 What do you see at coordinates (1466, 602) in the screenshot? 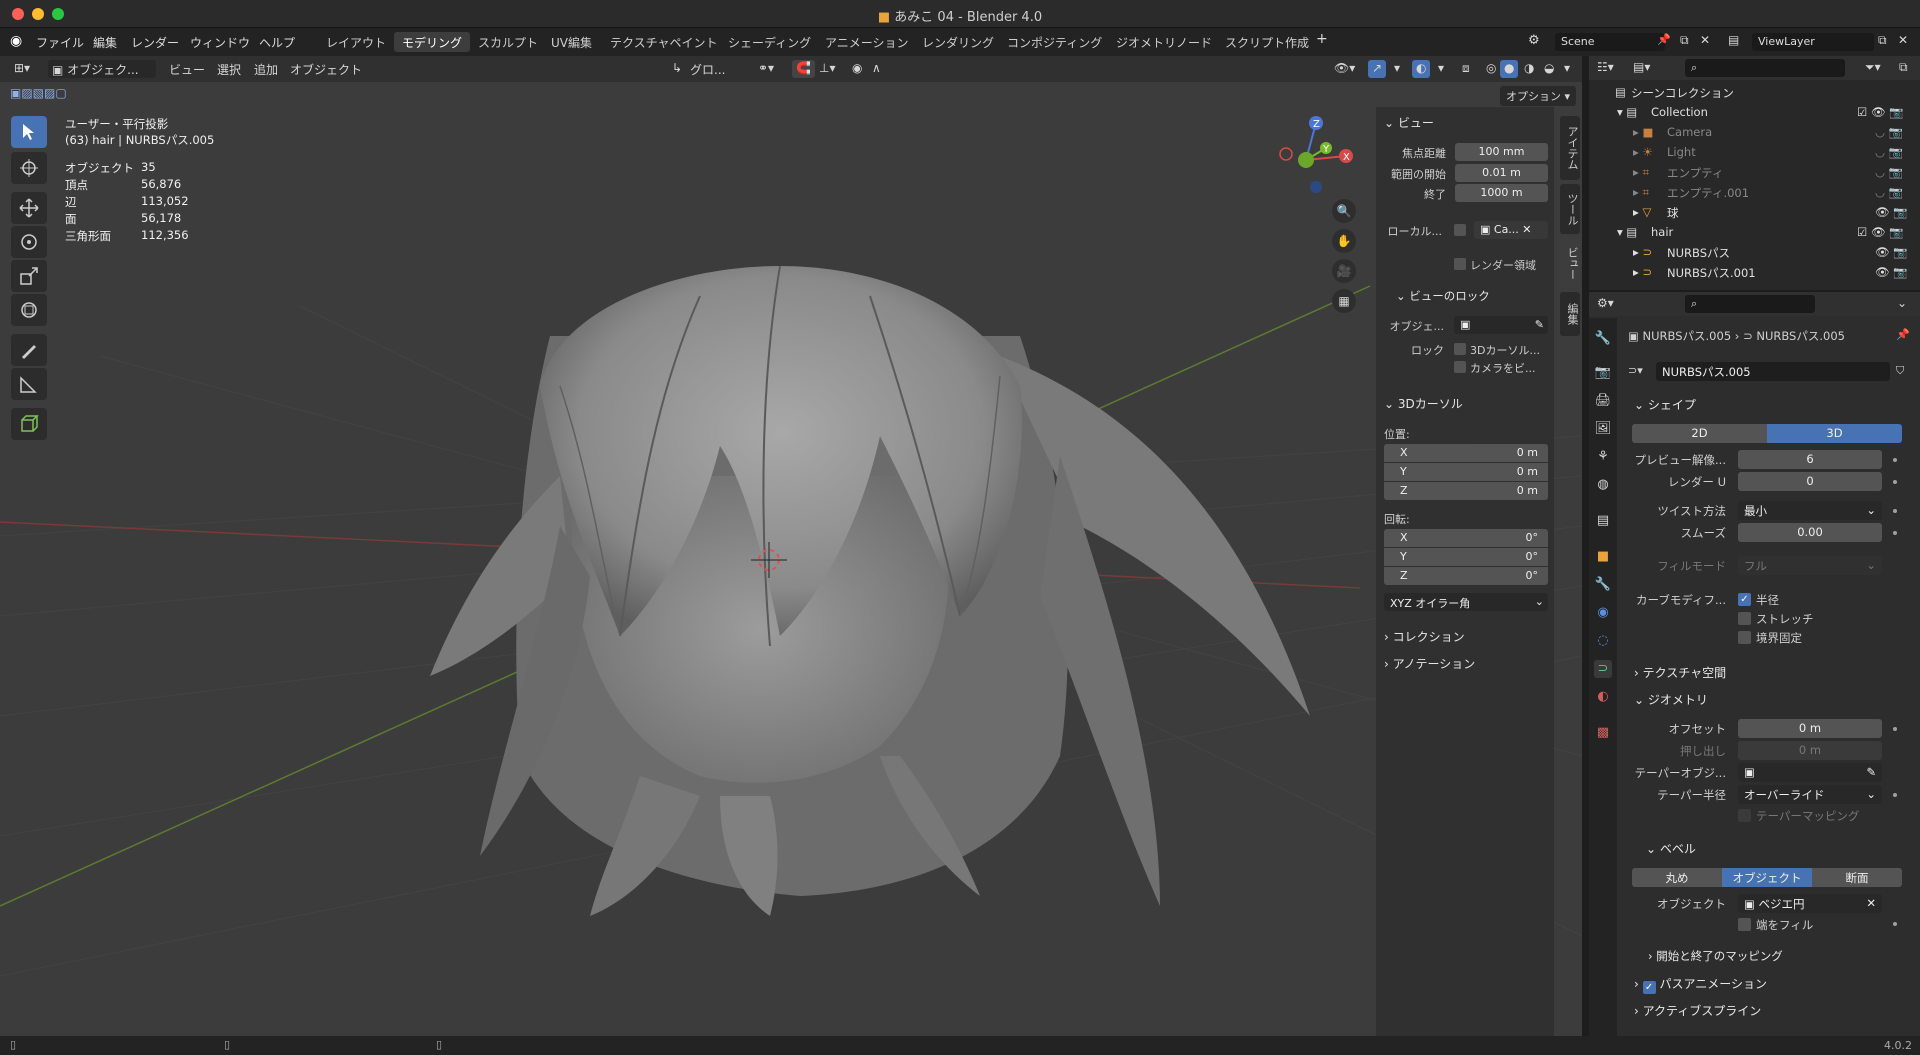
I see `rotation-mode-dropdown: XYZ オイラー角 ⌄` at bounding box center [1466, 602].